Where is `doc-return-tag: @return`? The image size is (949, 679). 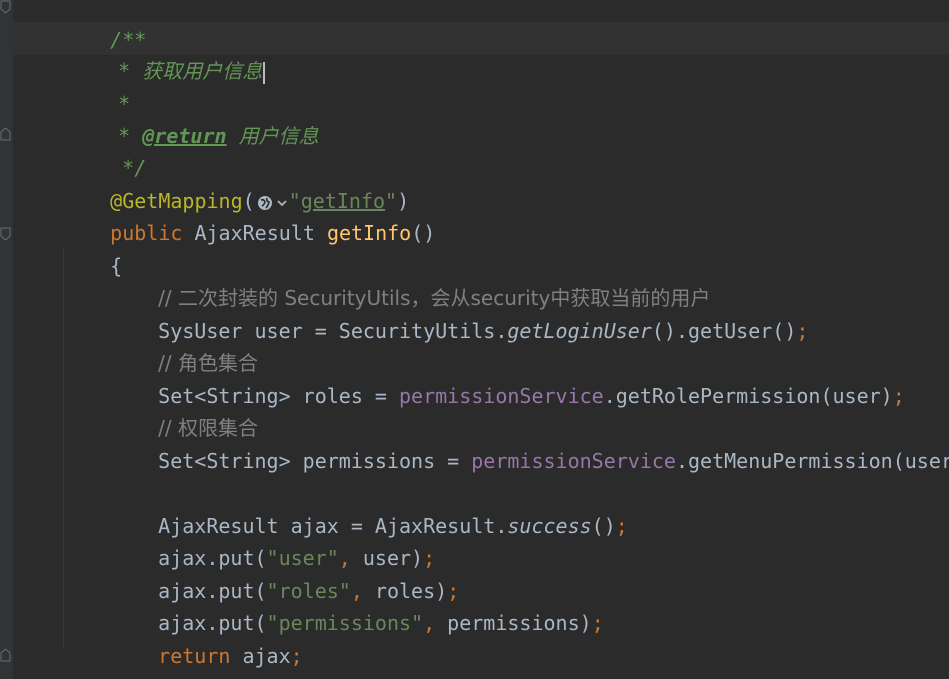 doc-return-tag: @return is located at coordinates (184, 136).